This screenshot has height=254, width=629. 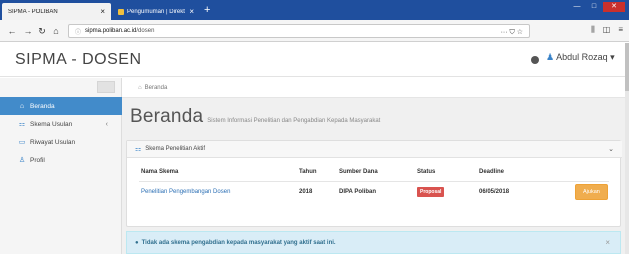 I want to click on sidebar-item-beranda: ⌂ Beranda, so click(x=61, y=106).